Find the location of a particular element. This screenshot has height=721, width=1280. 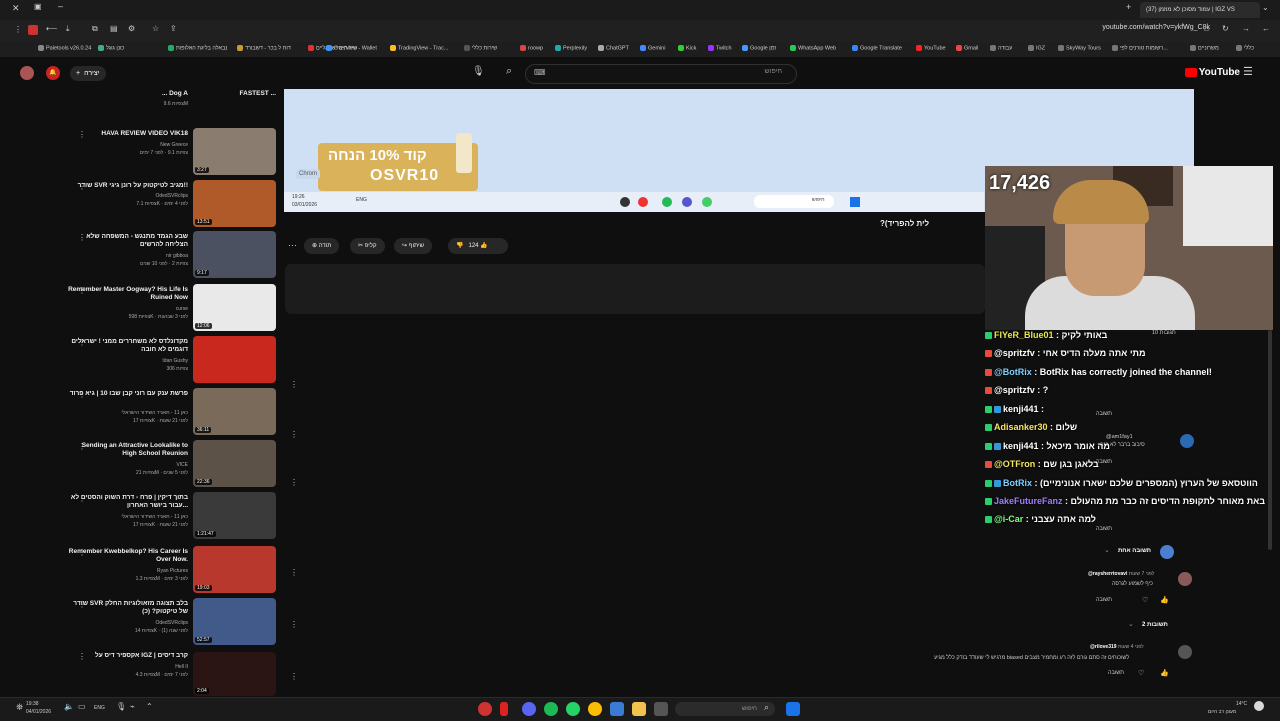

discord-icon is located at coordinates (529, 709).